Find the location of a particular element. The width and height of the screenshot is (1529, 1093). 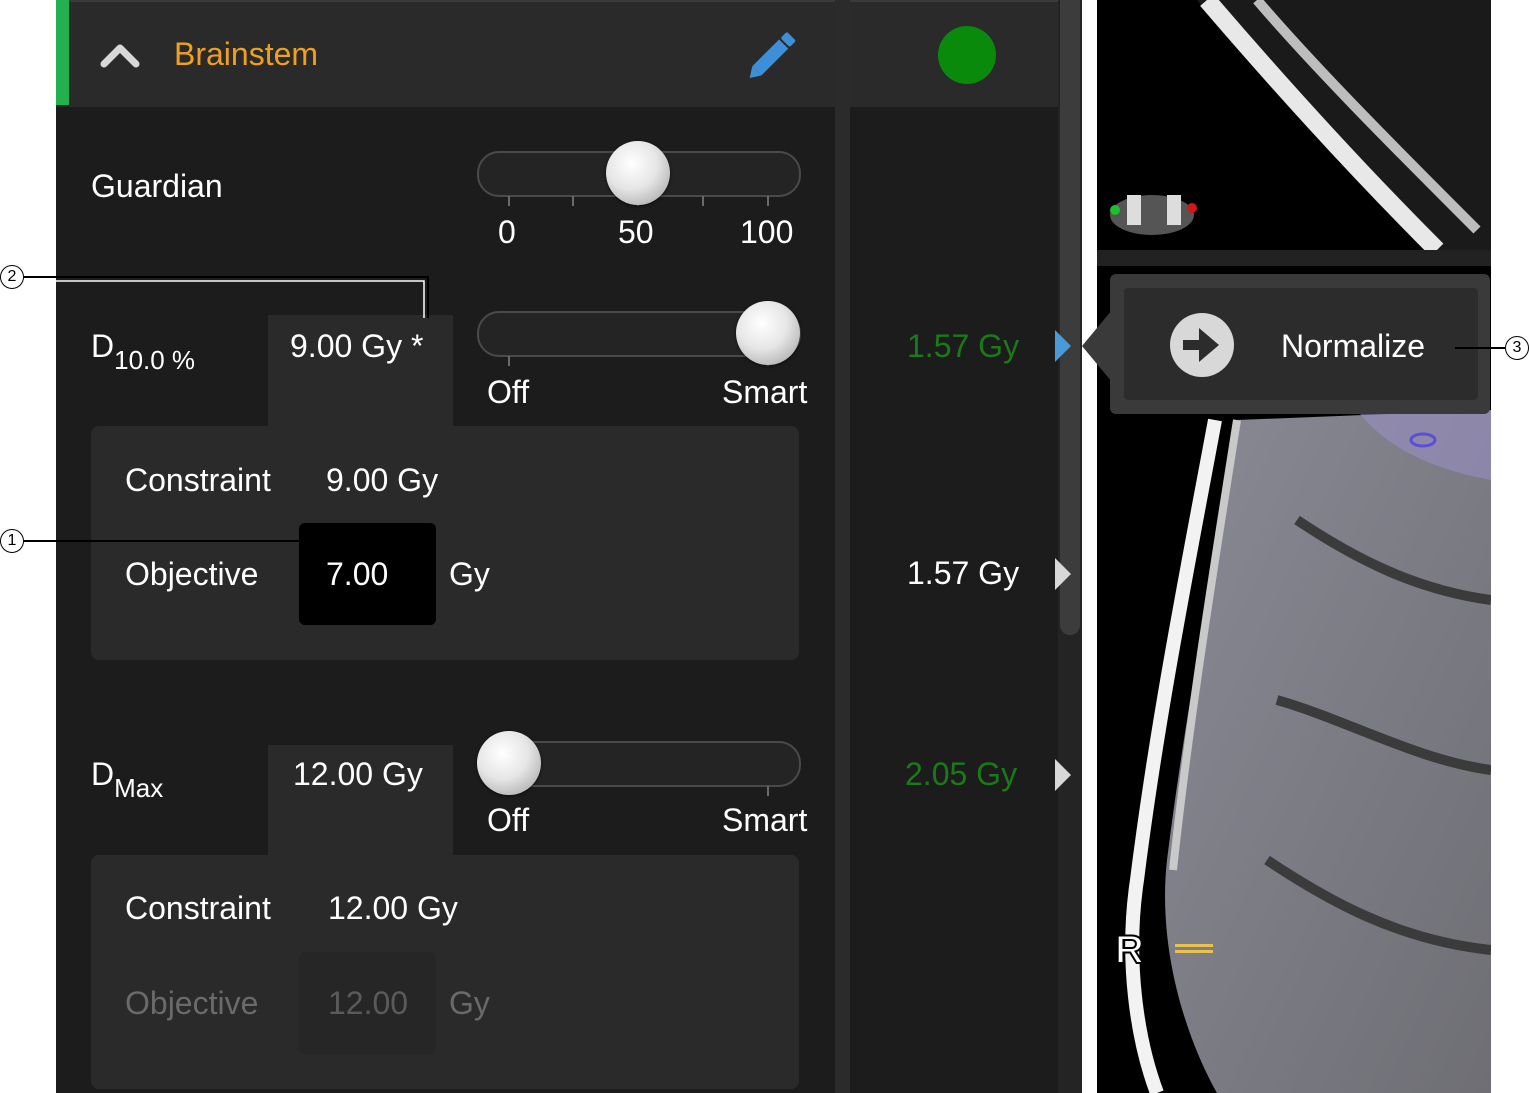

d10-objective-arrow-icon is located at coordinates (1062, 574).